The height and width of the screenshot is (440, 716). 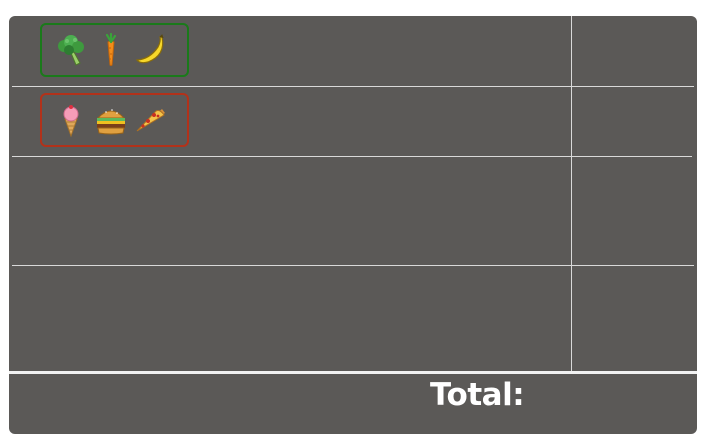 I want to click on row-4-value-cell, so click(x=634, y=318).